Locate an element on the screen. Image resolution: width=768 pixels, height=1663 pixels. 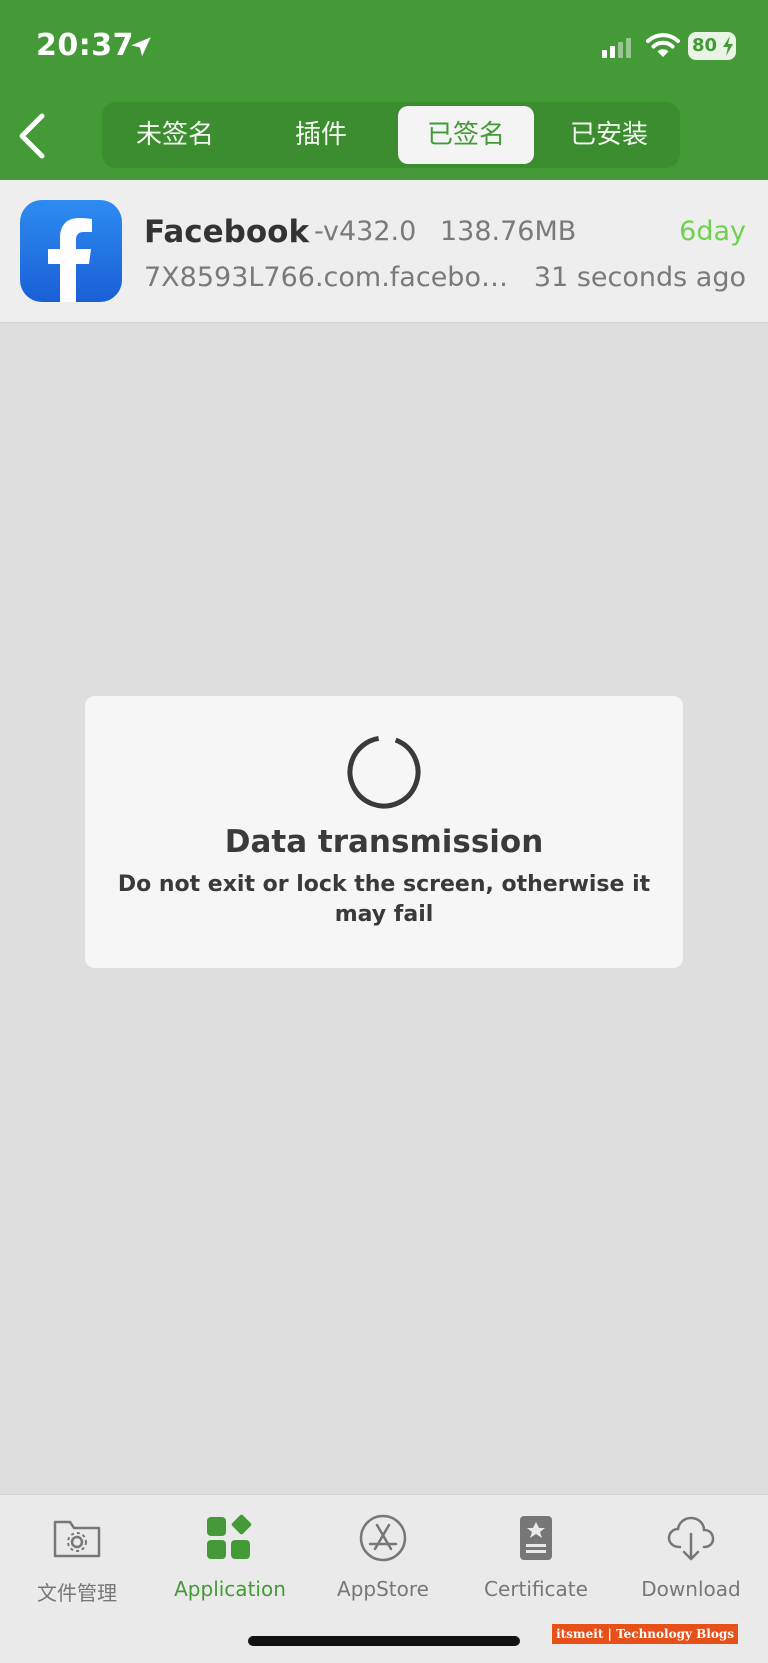
battery-level: 80 is located at coordinates (705, 45).